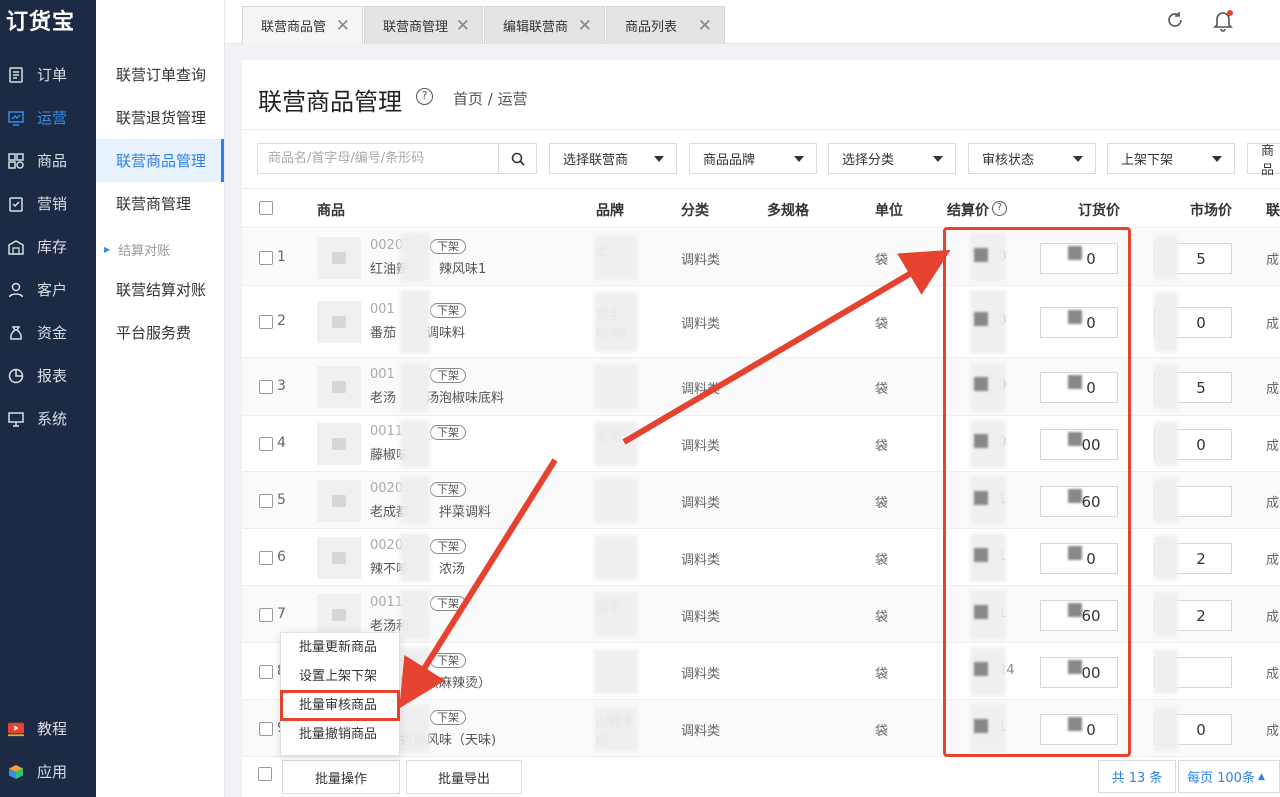  I want to click on page-size-select: 每页 100条 ▲, so click(1229, 776).